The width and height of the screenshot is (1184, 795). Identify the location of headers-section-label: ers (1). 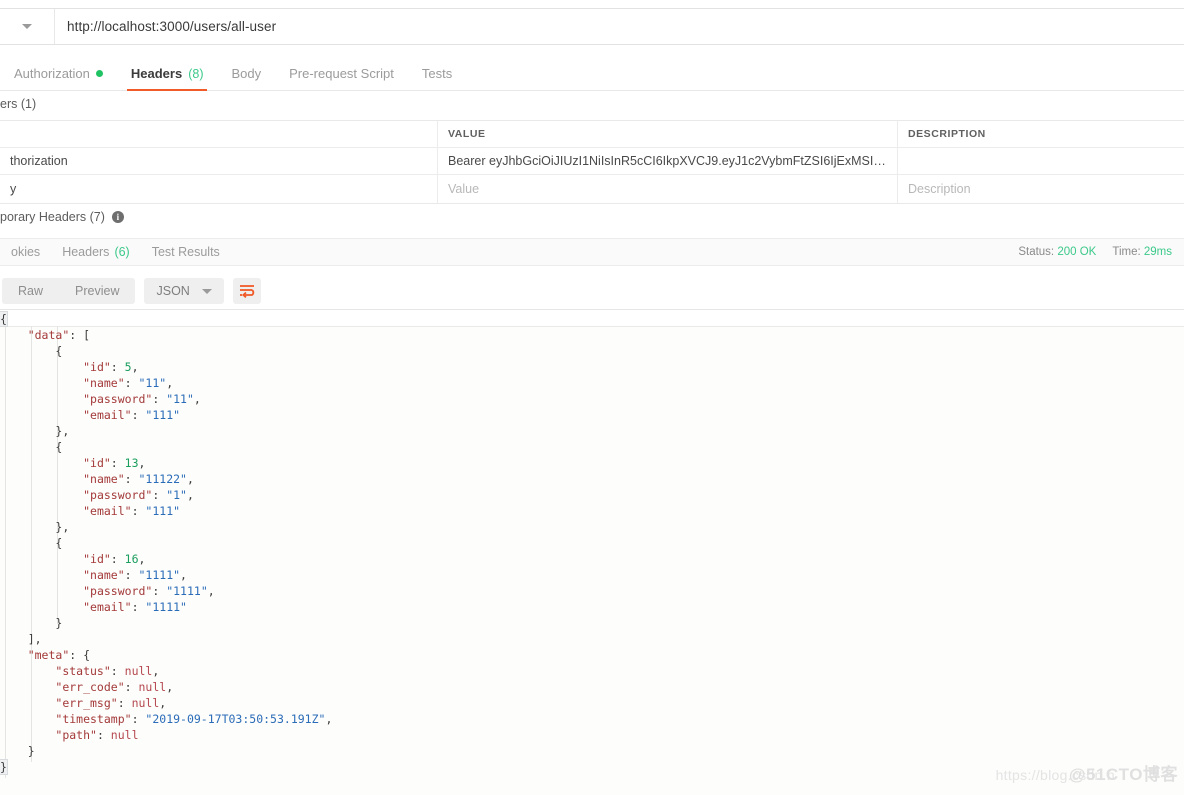
(18, 104).